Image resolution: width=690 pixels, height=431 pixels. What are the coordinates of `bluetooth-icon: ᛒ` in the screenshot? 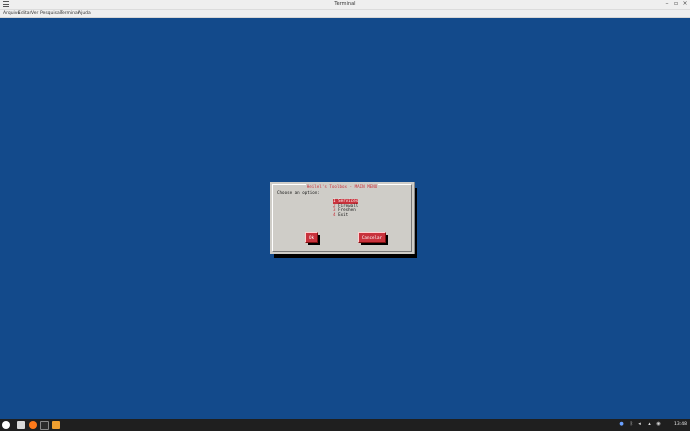 It's located at (631, 424).